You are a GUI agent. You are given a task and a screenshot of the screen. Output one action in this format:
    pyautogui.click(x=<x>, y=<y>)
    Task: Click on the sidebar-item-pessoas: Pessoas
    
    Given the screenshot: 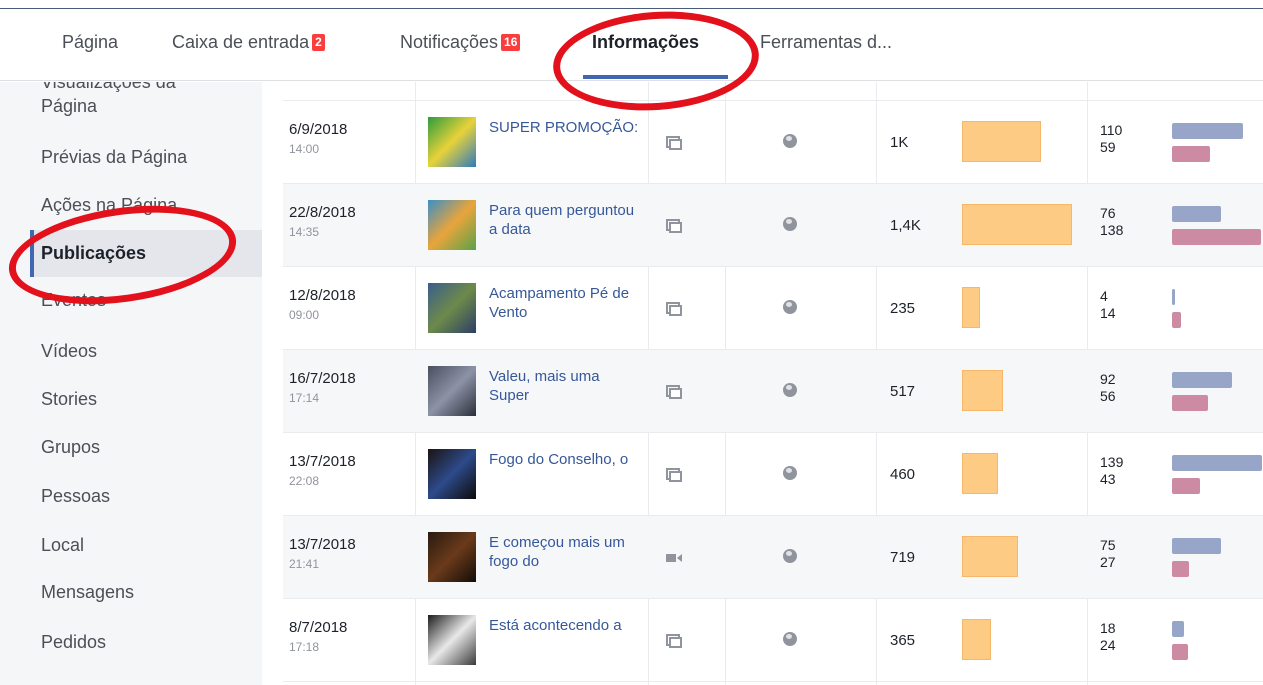 What is the action you would take?
    pyautogui.click(x=75, y=496)
    